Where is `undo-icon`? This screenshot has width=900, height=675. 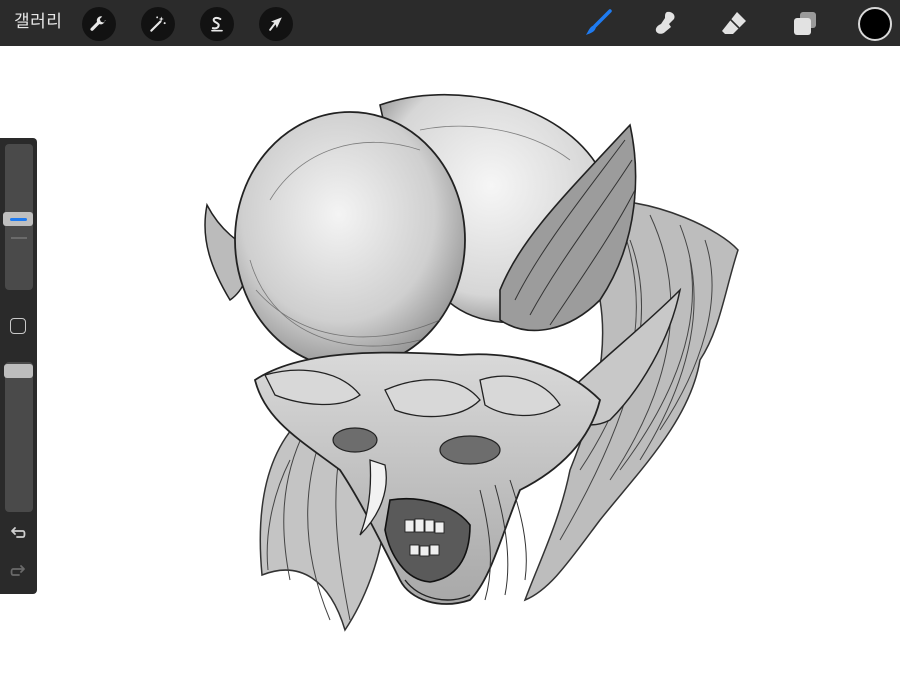
undo-icon is located at coordinates (18, 534).